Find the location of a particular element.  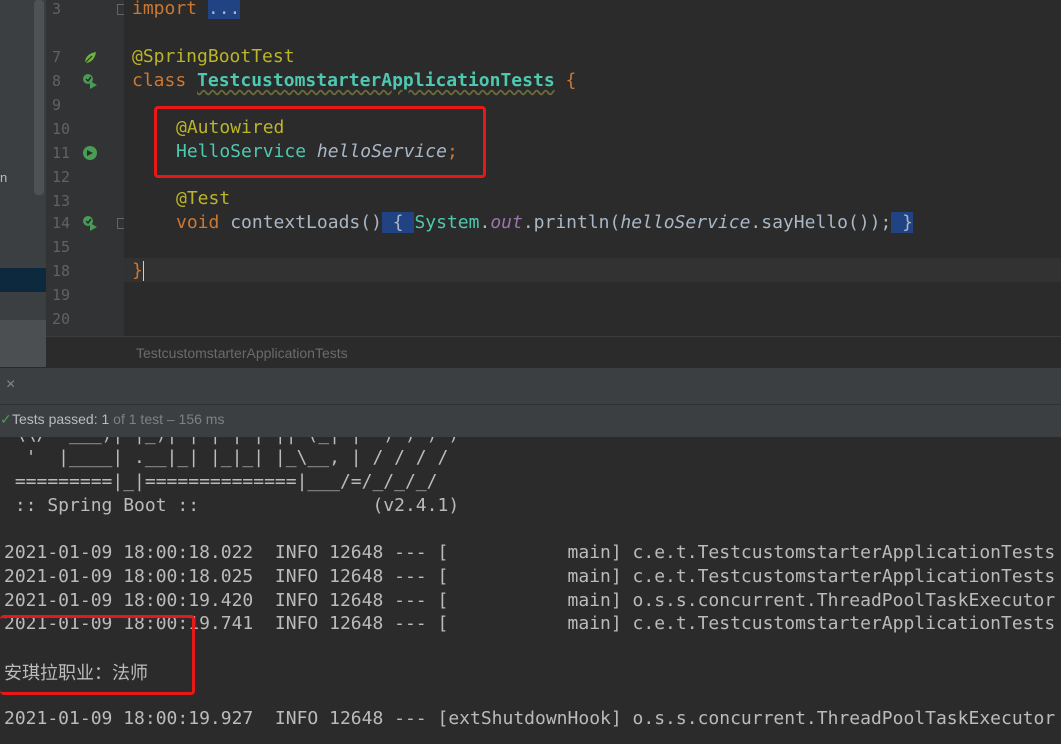

check-icon: ✓ is located at coordinates (6, 419).